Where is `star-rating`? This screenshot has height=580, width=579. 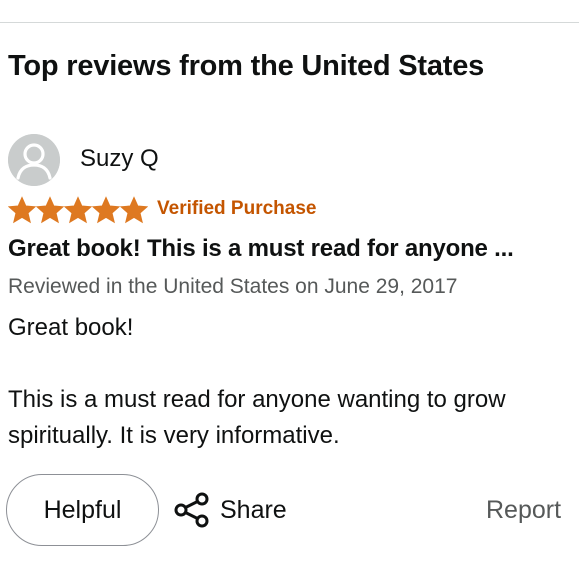
star-rating is located at coordinates (78, 210).